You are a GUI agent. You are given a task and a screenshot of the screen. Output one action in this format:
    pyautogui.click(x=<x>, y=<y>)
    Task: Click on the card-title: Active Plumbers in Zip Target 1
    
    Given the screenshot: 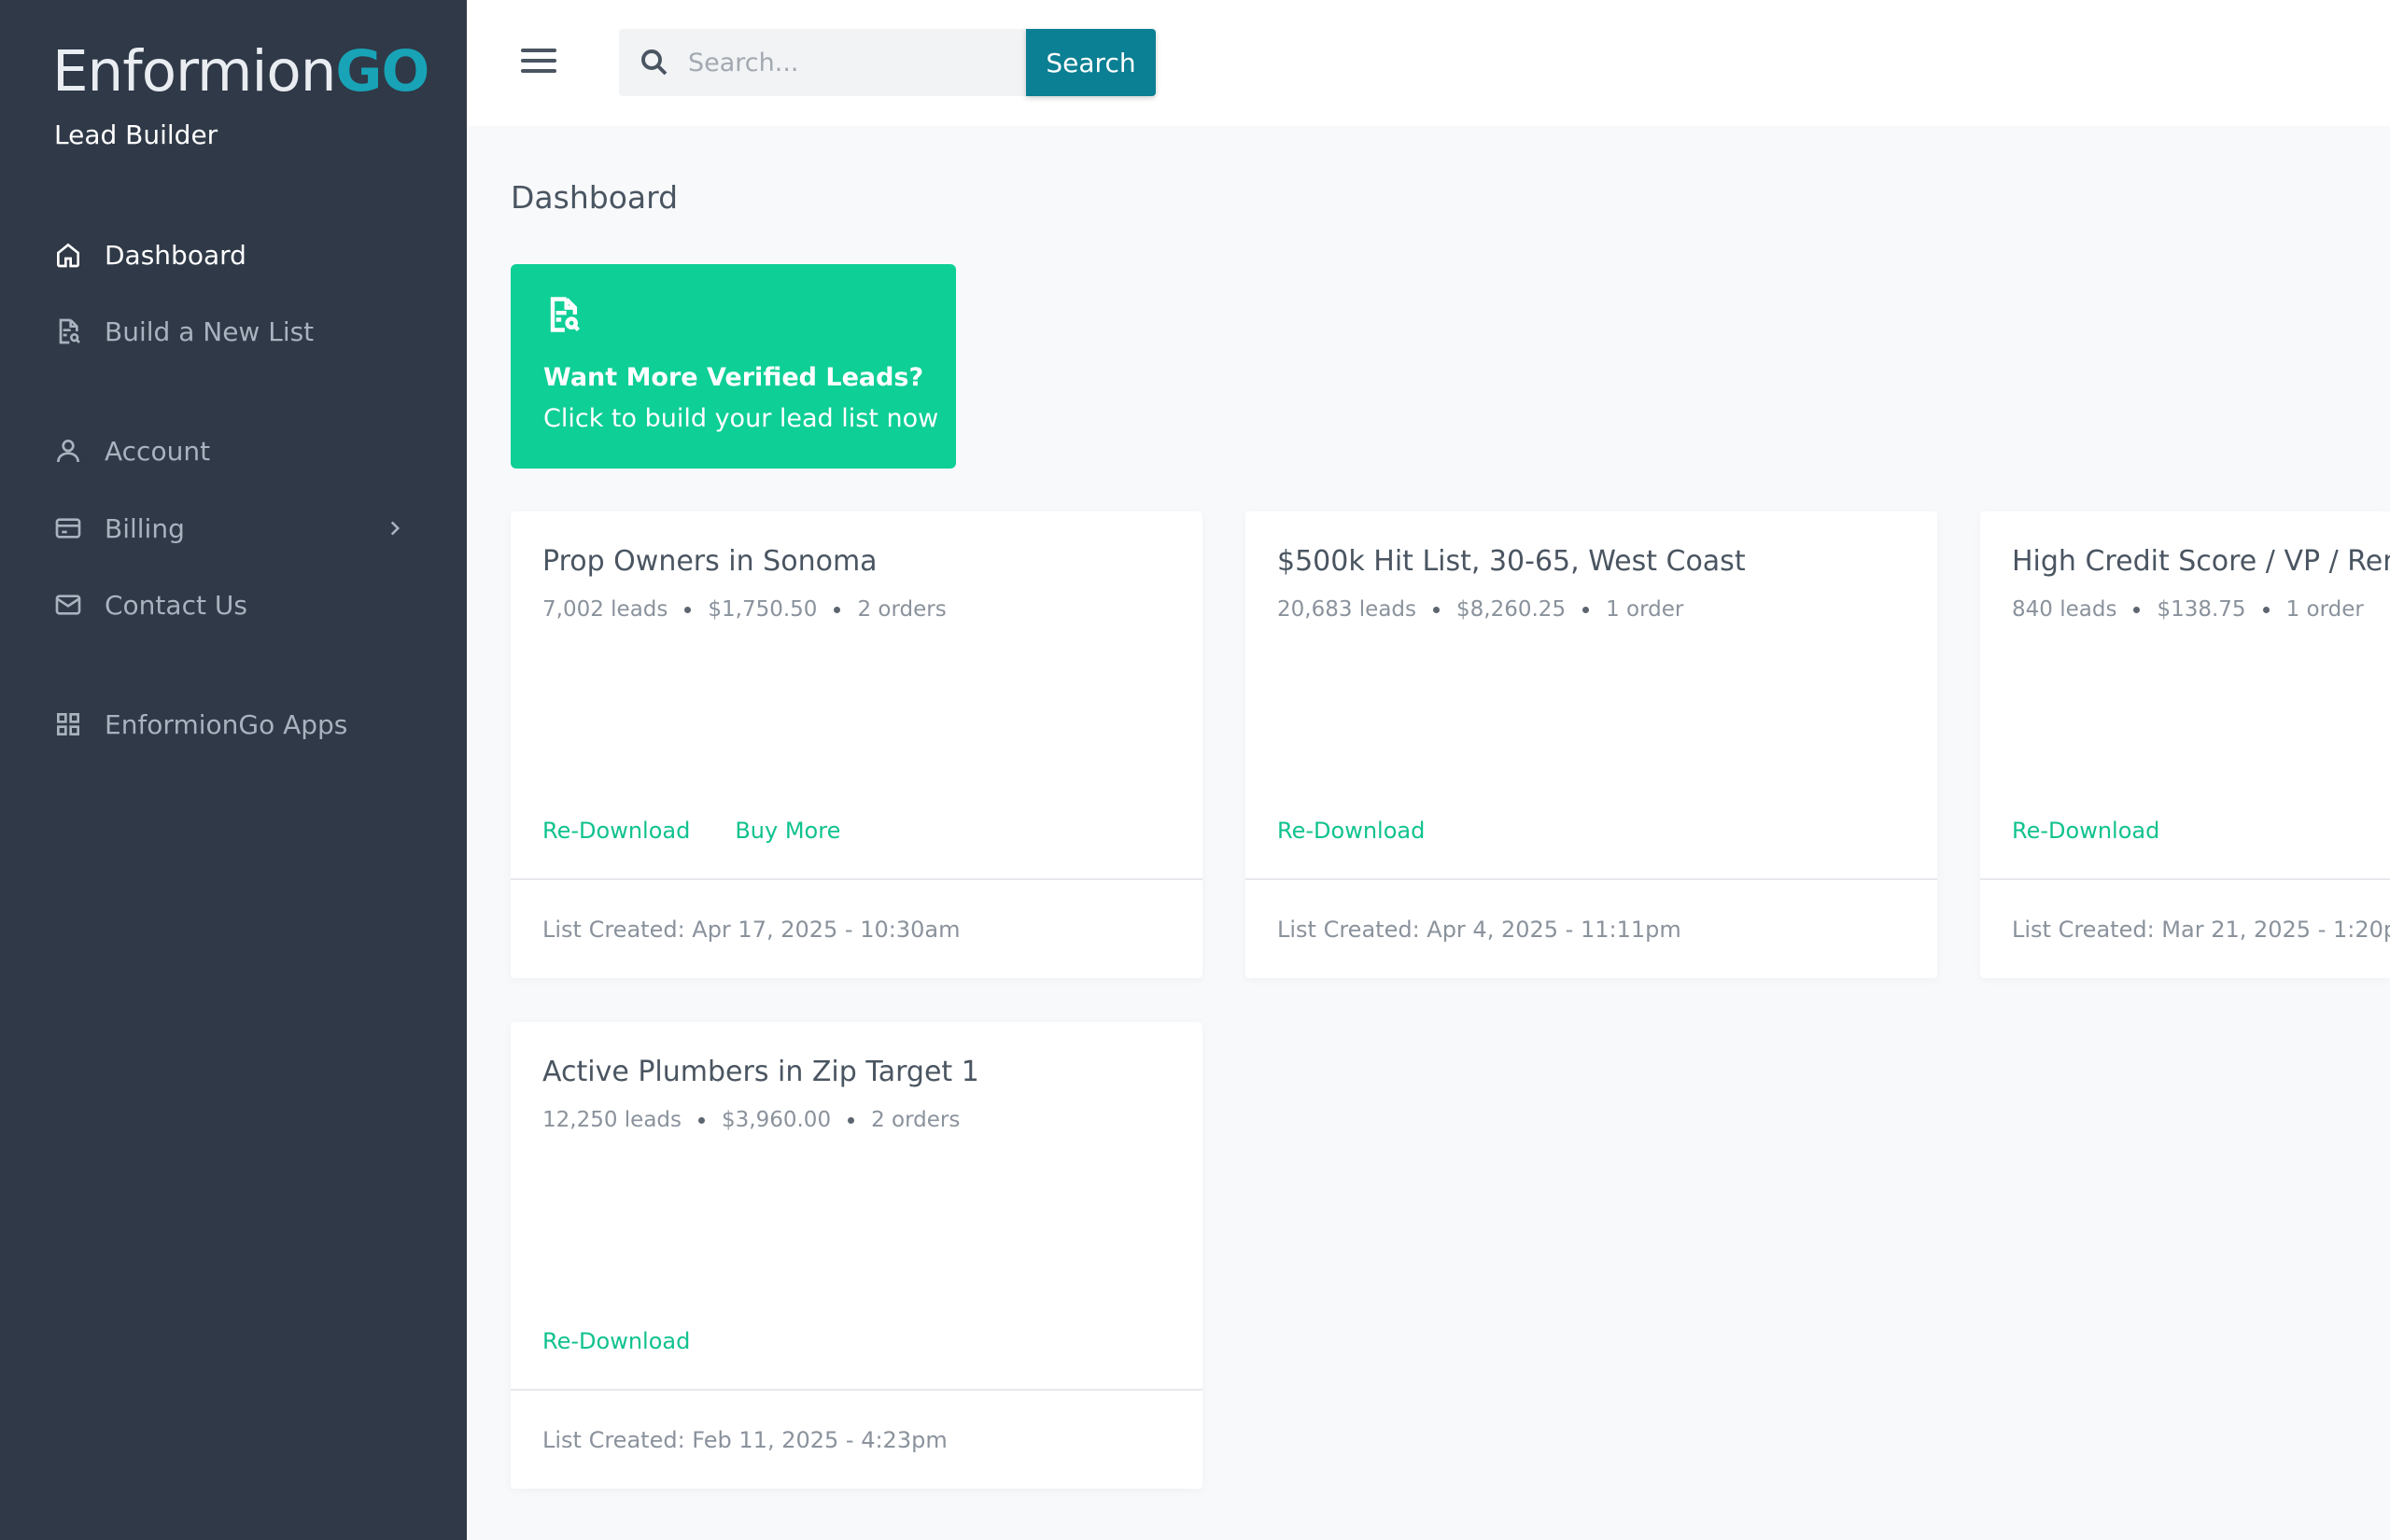 What is the action you would take?
    pyautogui.click(x=760, y=1072)
    